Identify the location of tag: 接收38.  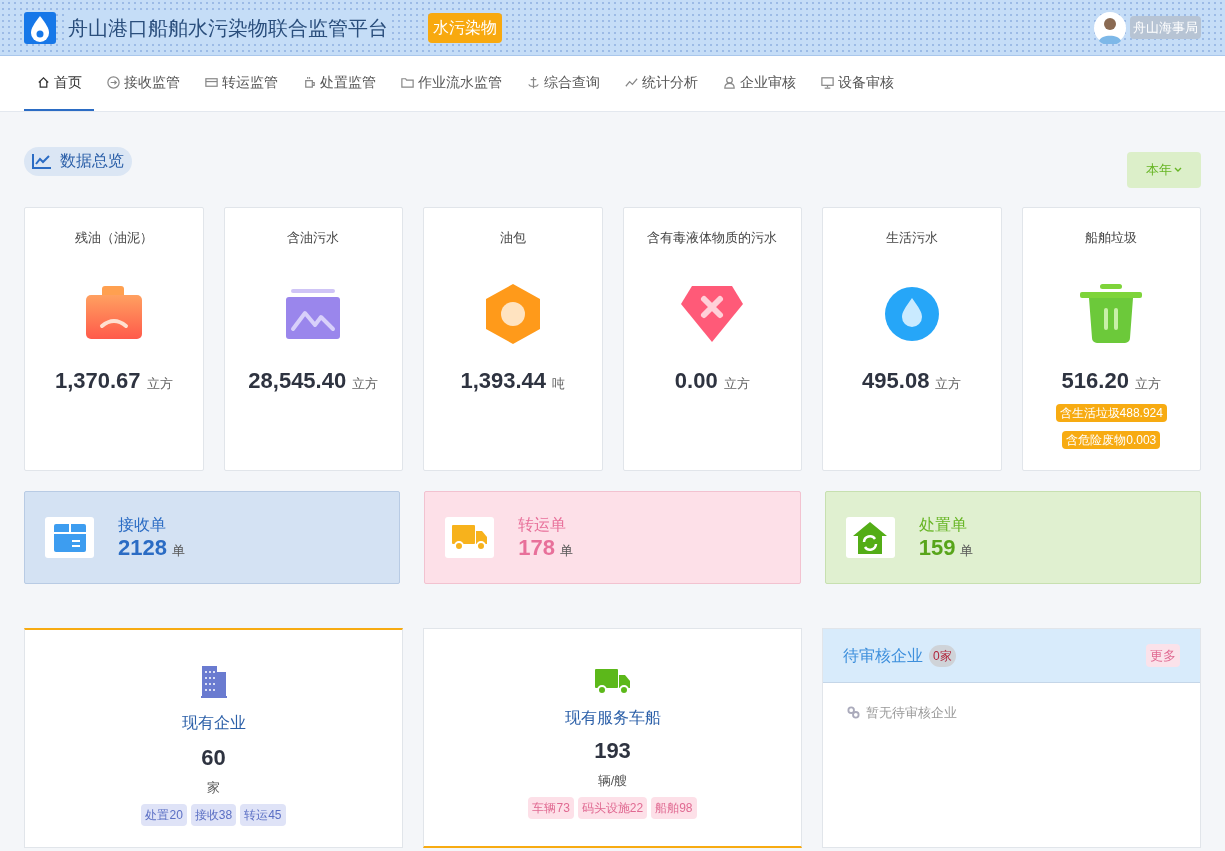
(213, 814).